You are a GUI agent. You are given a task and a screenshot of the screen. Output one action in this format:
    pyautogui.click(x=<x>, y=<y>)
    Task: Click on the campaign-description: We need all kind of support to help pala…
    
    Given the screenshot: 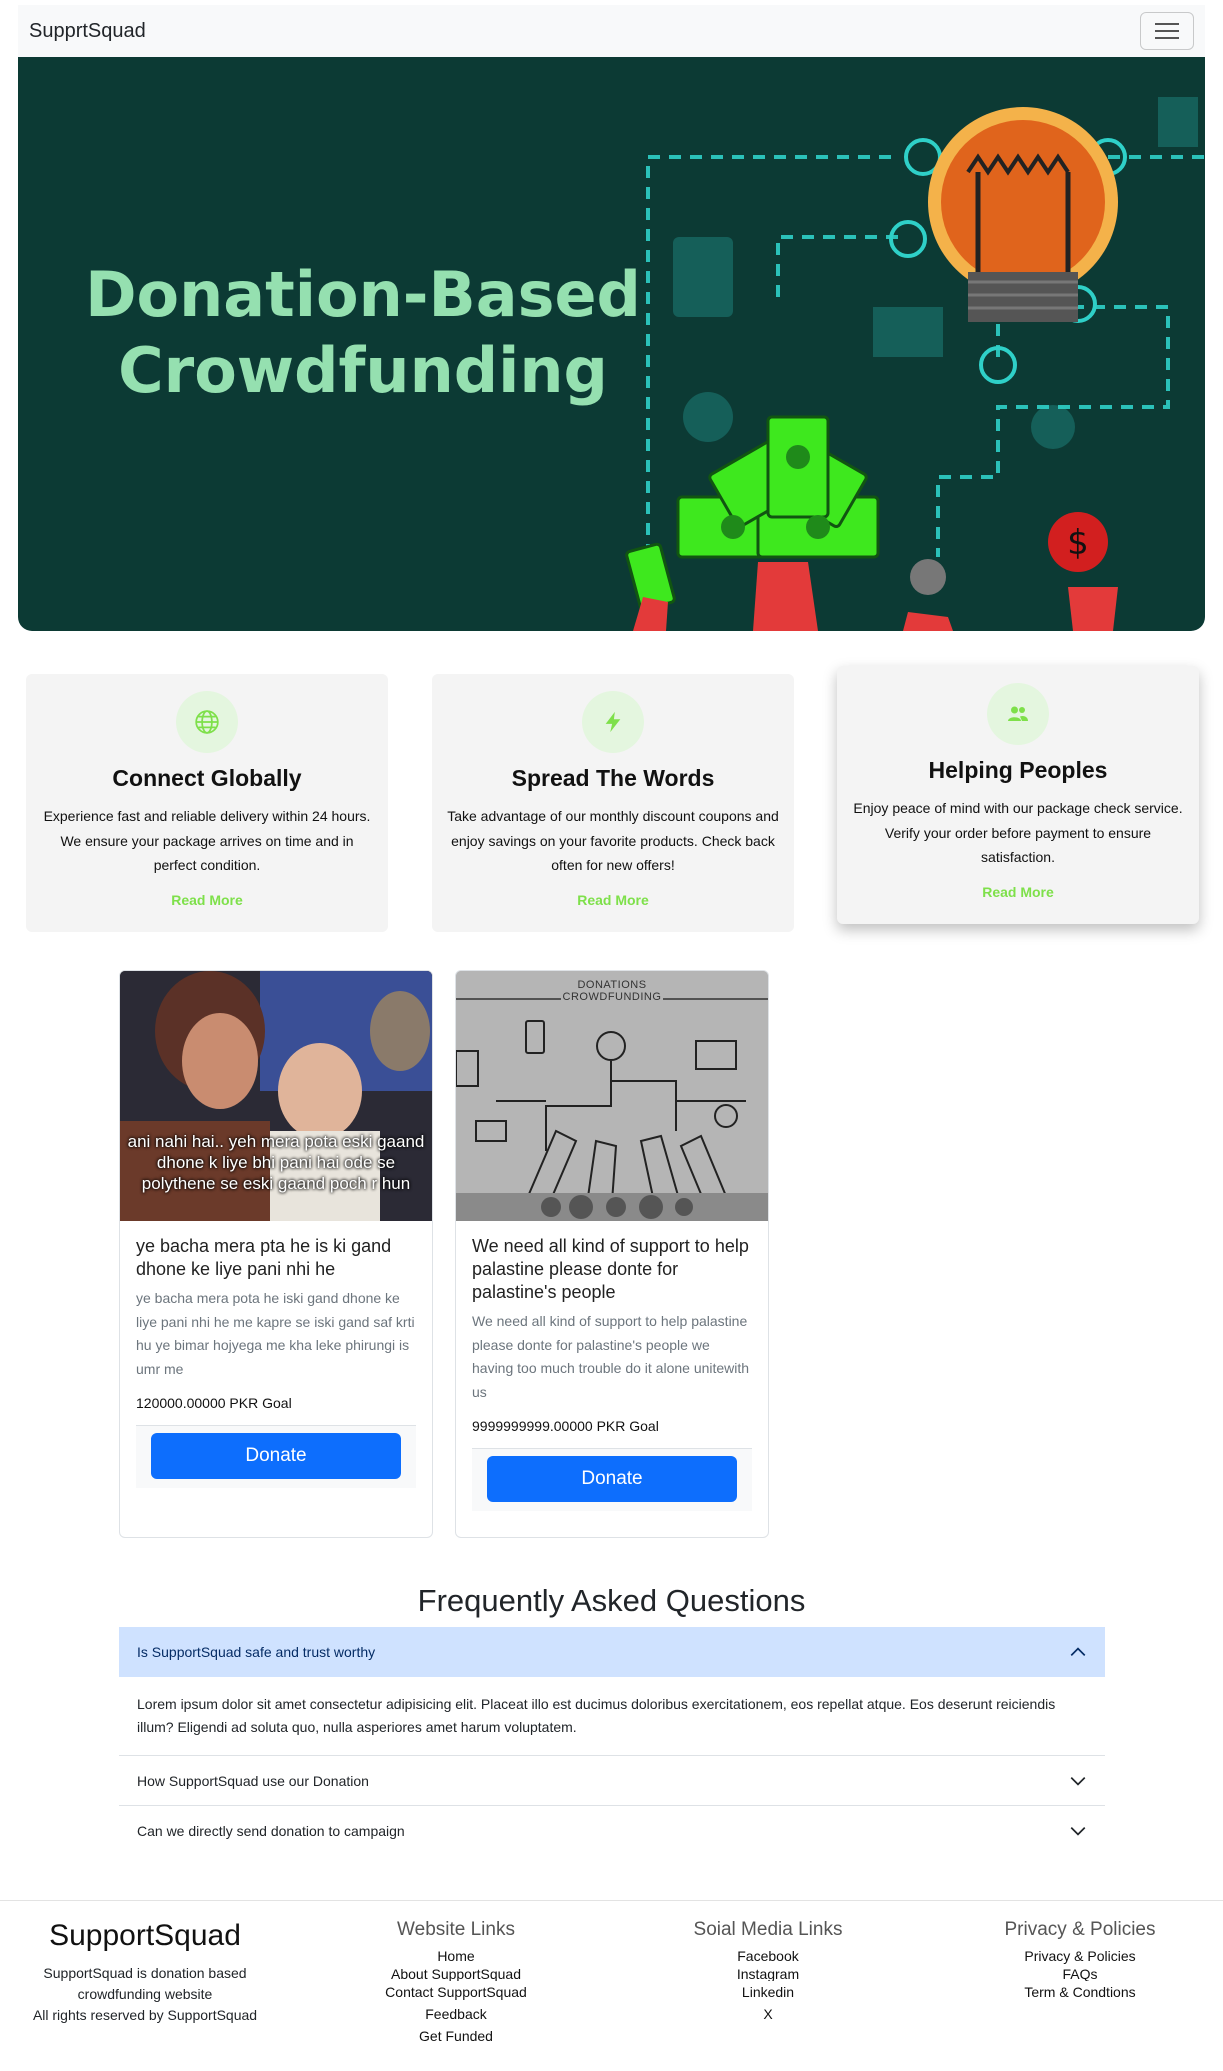 What is the action you would take?
    pyautogui.click(x=611, y=1356)
    